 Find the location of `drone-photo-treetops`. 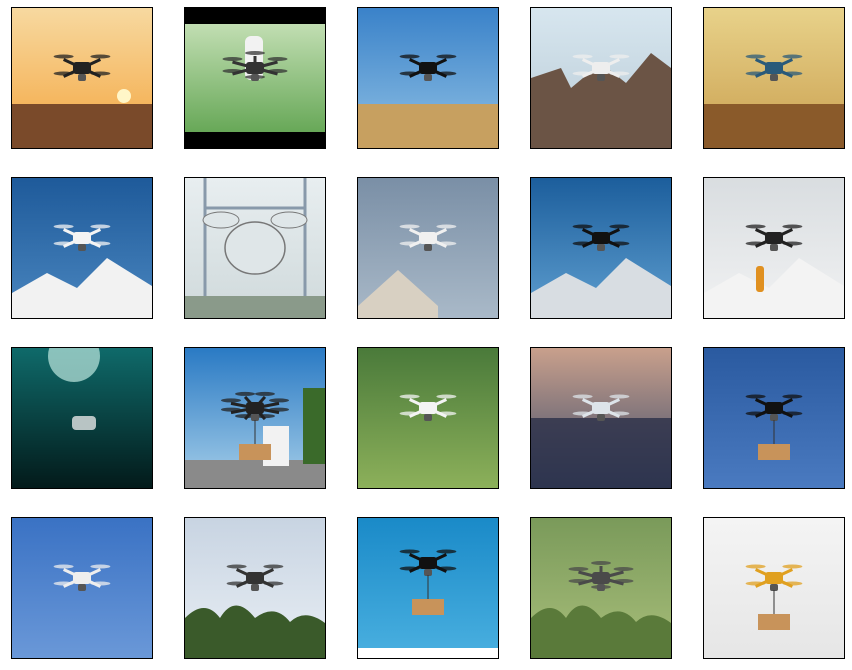

drone-photo-treetops is located at coordinates (255, 588).